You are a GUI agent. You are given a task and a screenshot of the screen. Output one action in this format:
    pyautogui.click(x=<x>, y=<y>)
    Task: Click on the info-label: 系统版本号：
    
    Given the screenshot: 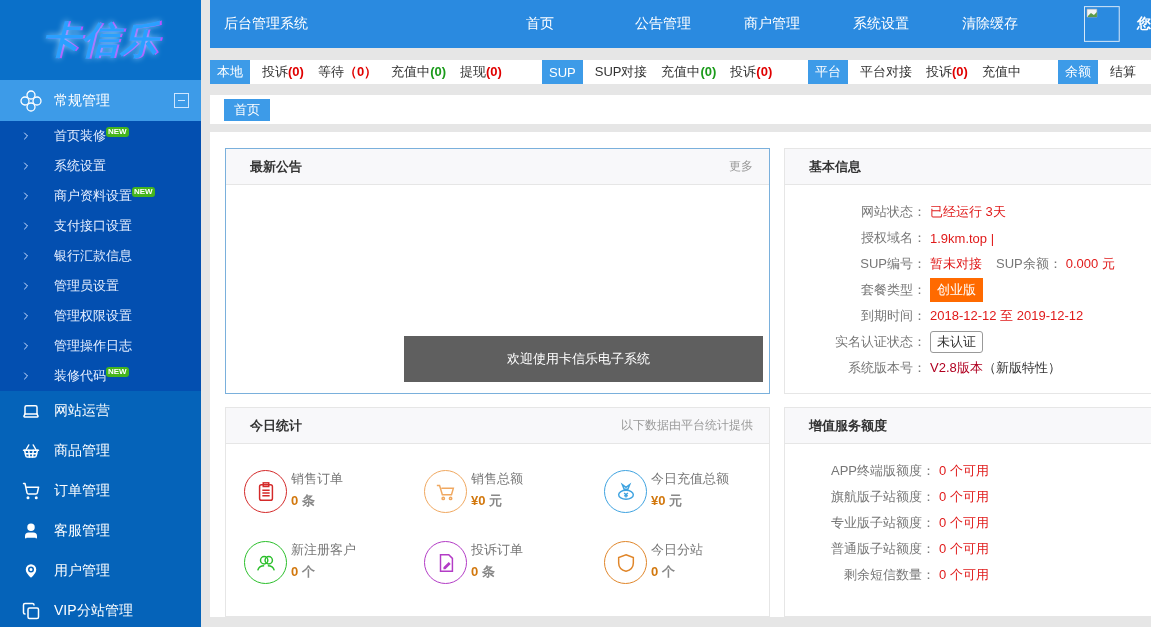 What is the action you would take?
    pyautogui.click(x=886, y=368)
    